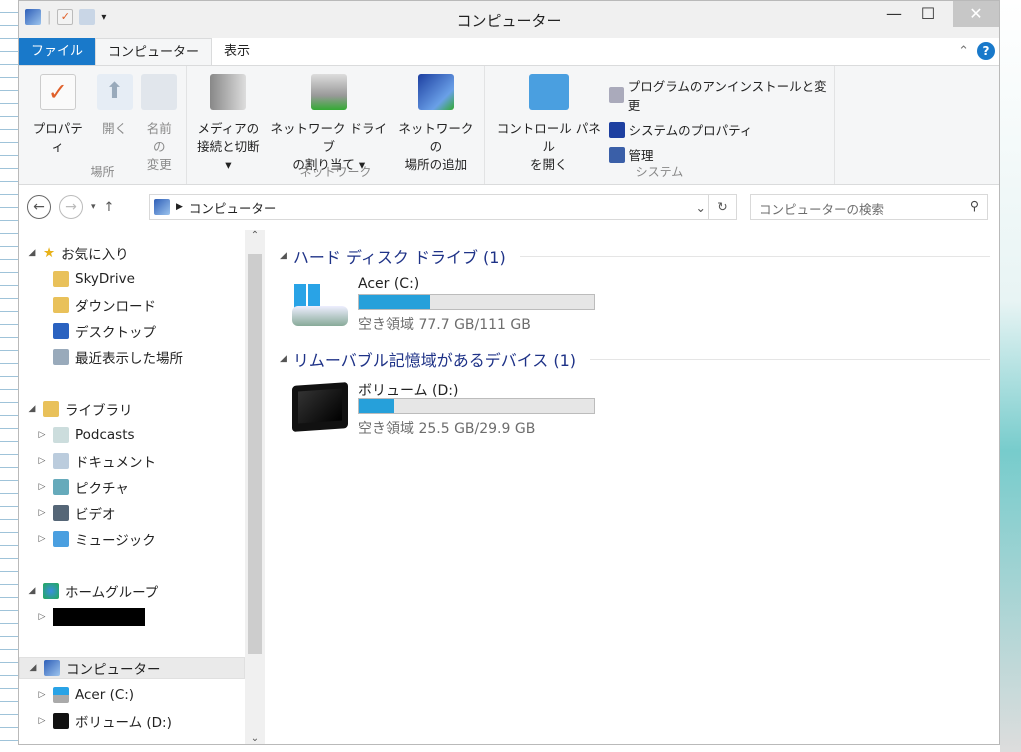  What do you see at coordinates (61, 539) in the screenshot?
I see `music-icon` at bounding box center [61, 539].